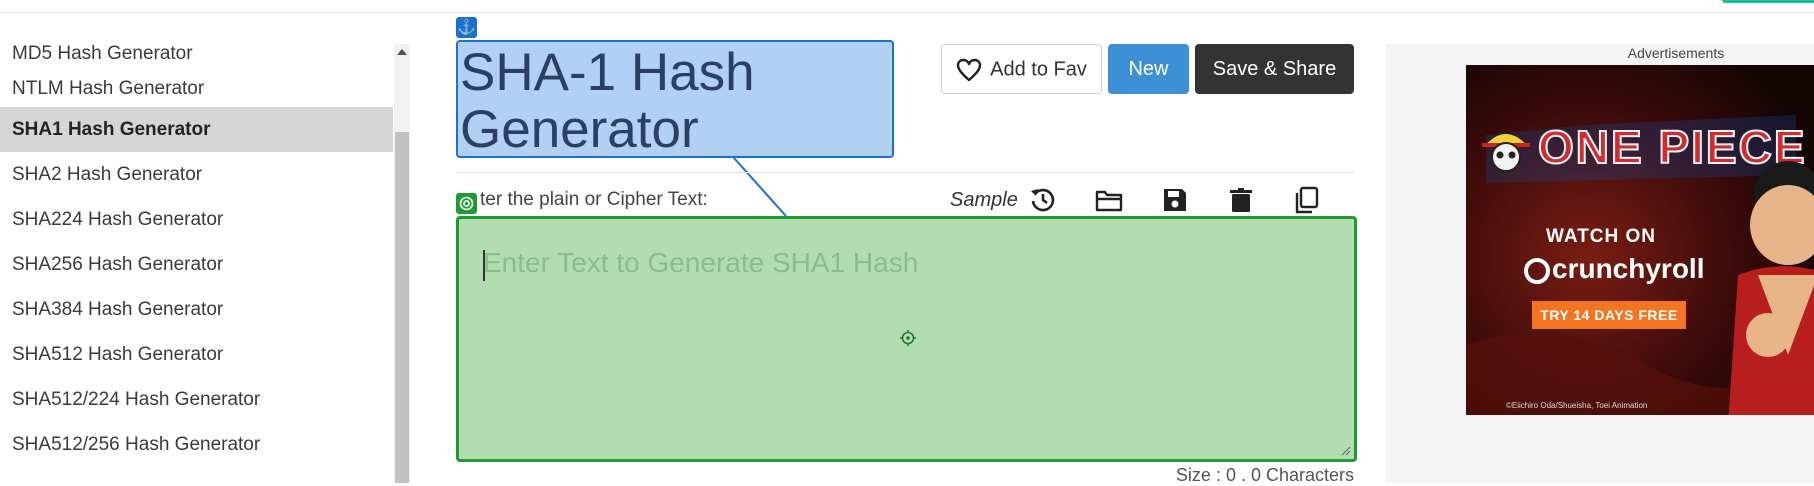  Describe the element at coordinates (1771, 288) in the screenshot. I see `ad-character-art` at that location.